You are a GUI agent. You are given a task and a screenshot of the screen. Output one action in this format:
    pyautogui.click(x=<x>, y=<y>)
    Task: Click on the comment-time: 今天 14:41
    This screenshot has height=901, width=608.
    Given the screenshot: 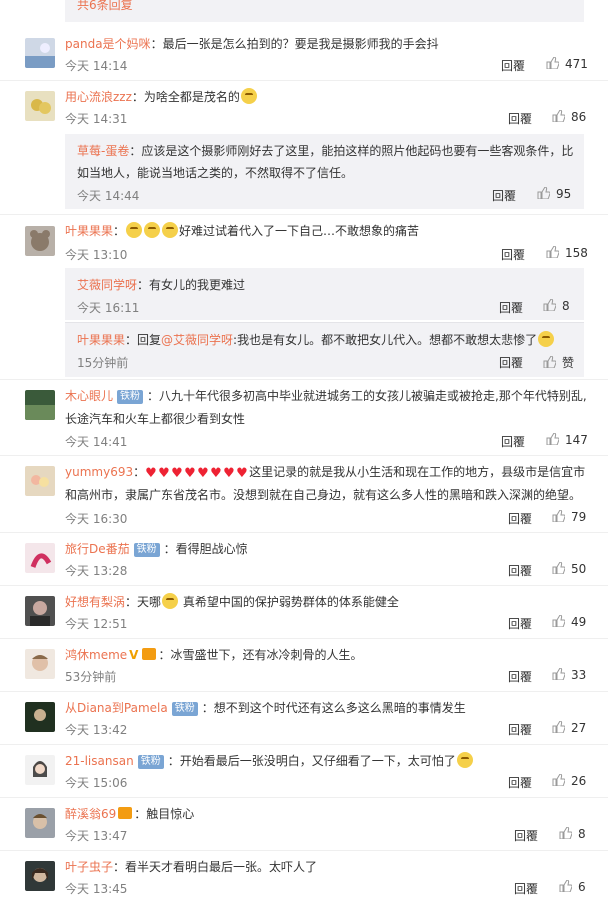 What is the action you would take?
    pyautogui.click(x=96, y=442)
    